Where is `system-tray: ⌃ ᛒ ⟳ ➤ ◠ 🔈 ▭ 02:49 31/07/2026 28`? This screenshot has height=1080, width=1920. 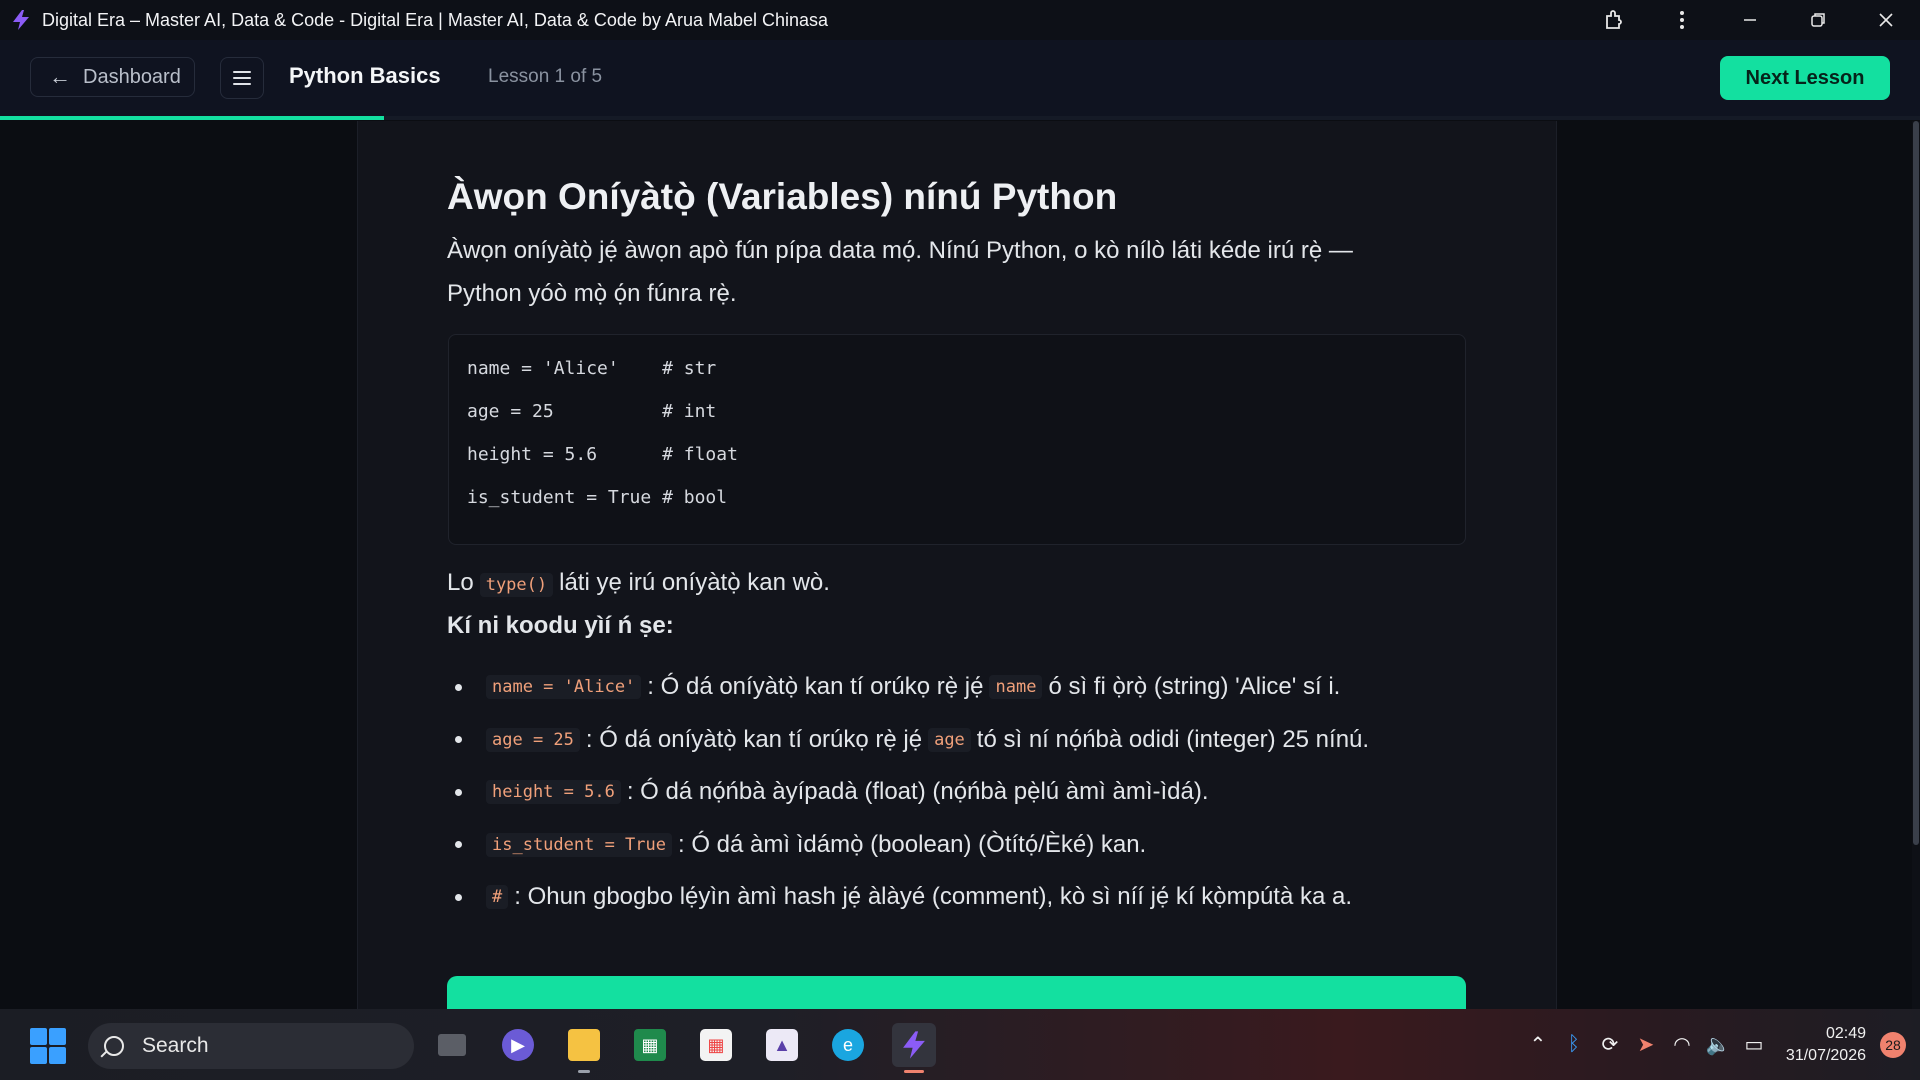
system-tray: ⌃ ᛒ ⟳ ➤ ◠ 🔈 ▭ 02:49 31/07/2026 28 is located at coordinates (1720, 1044).